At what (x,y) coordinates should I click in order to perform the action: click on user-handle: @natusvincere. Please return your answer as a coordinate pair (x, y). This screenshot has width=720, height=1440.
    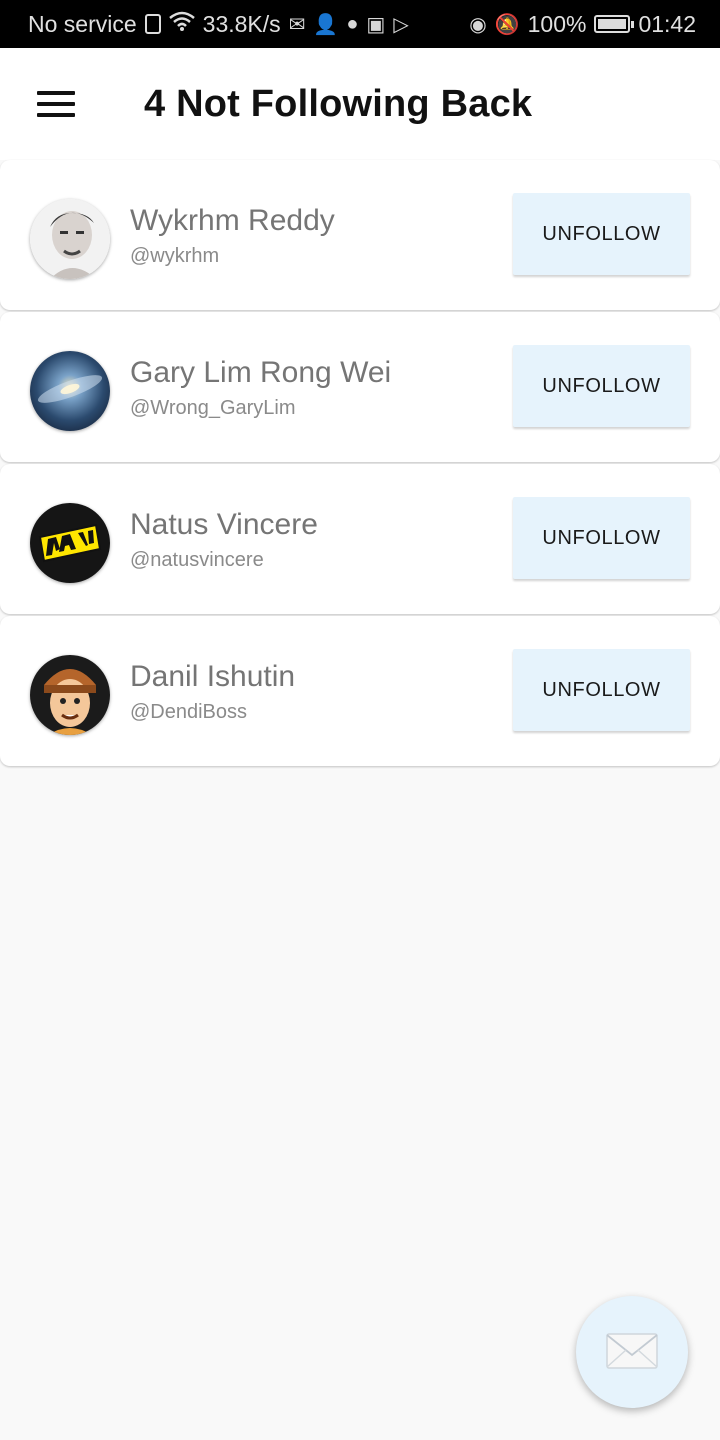
    Looking at the image, I should click on (197, 560).